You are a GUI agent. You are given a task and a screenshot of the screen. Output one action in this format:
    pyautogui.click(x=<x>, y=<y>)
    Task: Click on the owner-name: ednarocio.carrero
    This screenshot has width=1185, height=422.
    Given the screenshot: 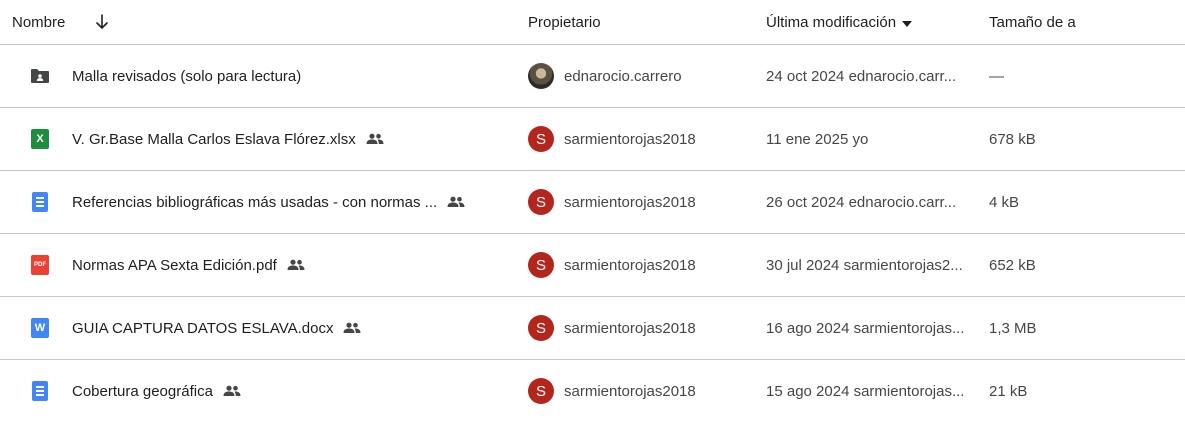 What is the action you would take?
    pyautogui.click(x=623, y=76)
    